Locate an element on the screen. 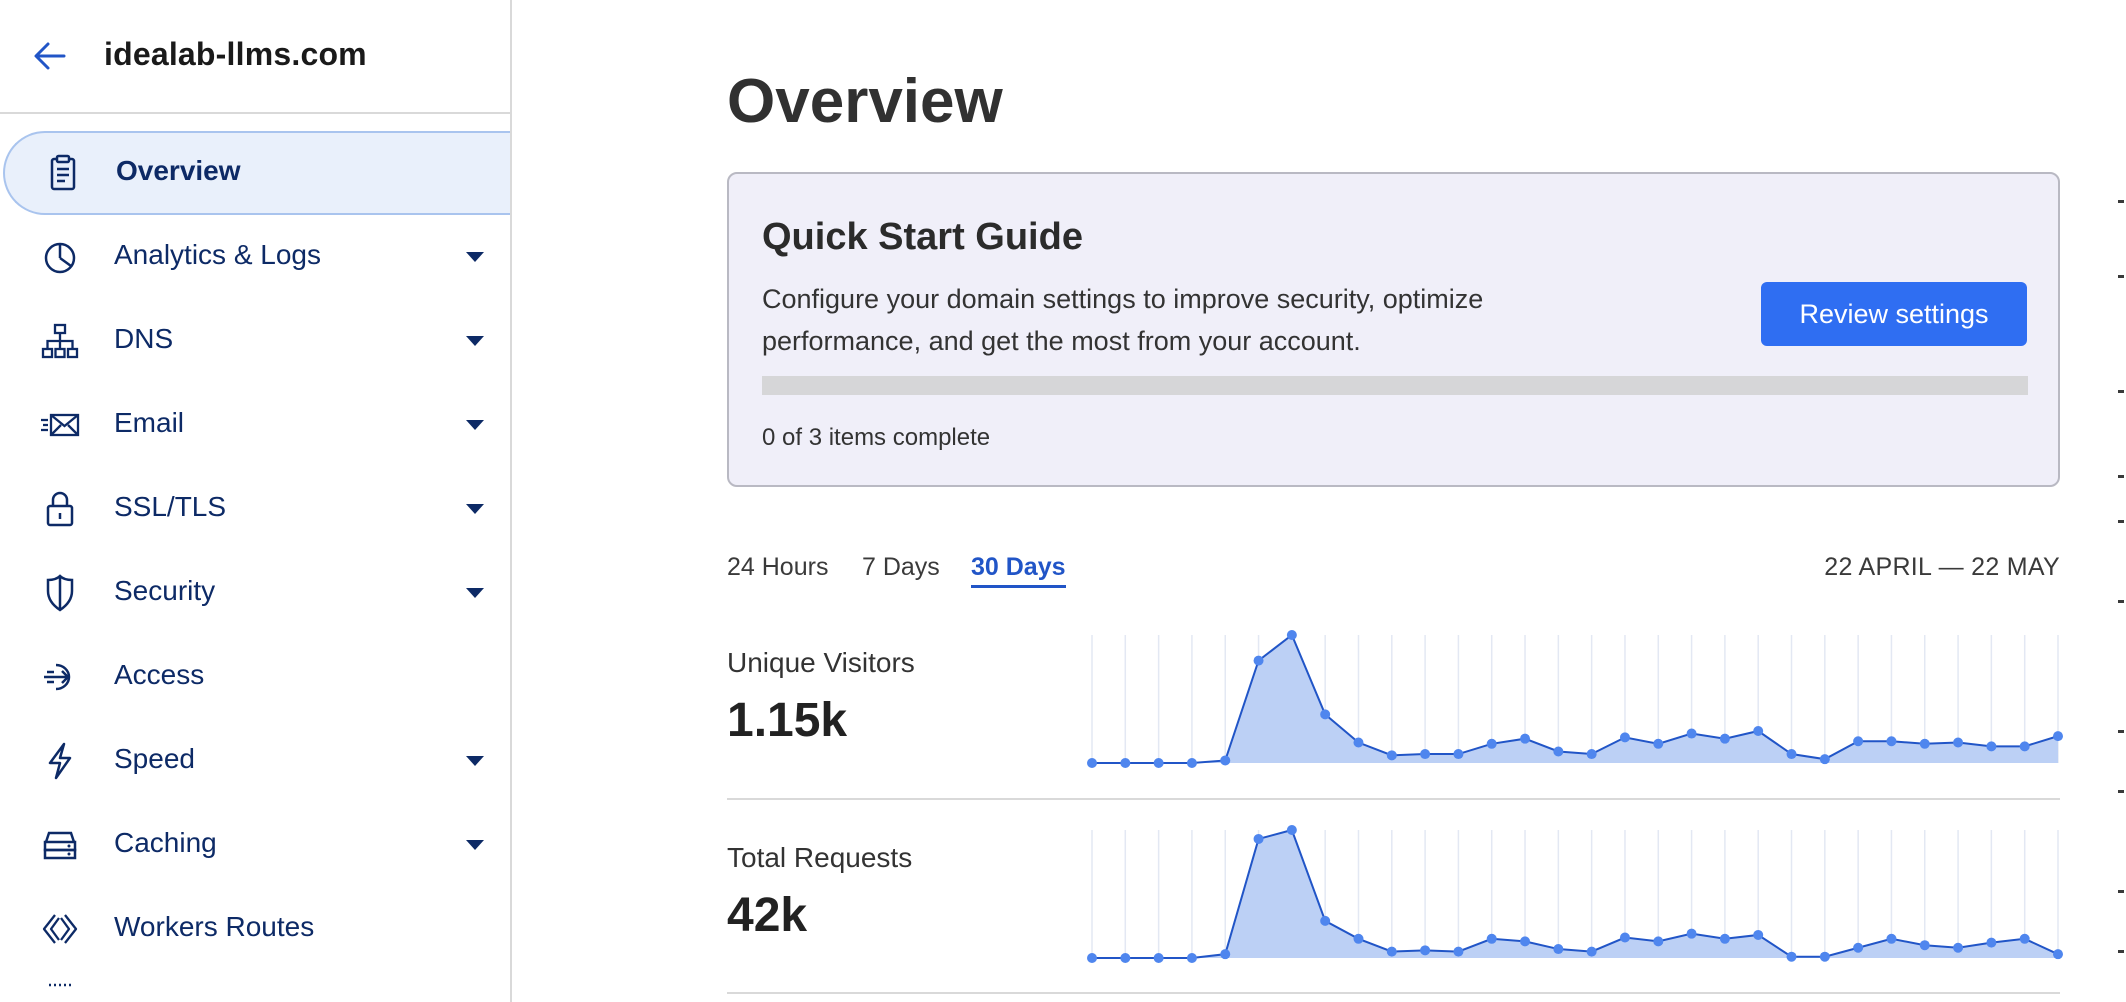  sidebar-item-label: Analytics & Logs is located at coordinates (217, 254).